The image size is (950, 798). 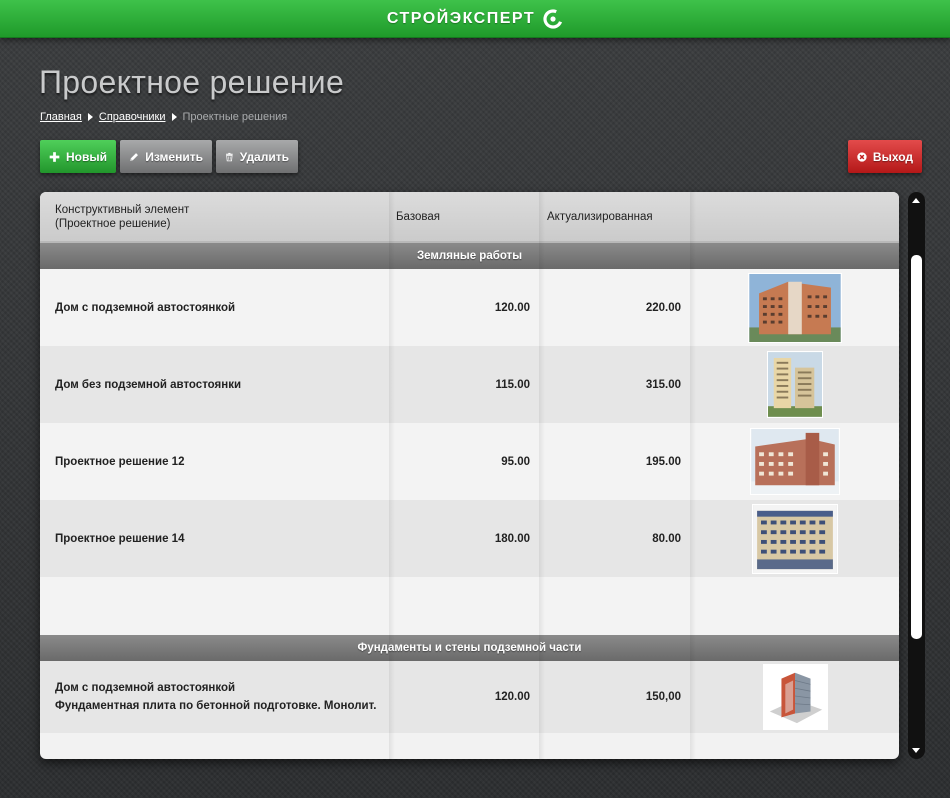 What do you see at coordinates (174, 156) in the screenshot?
I see `edit-button-label: Изменить` at bounding box center [174, 156].